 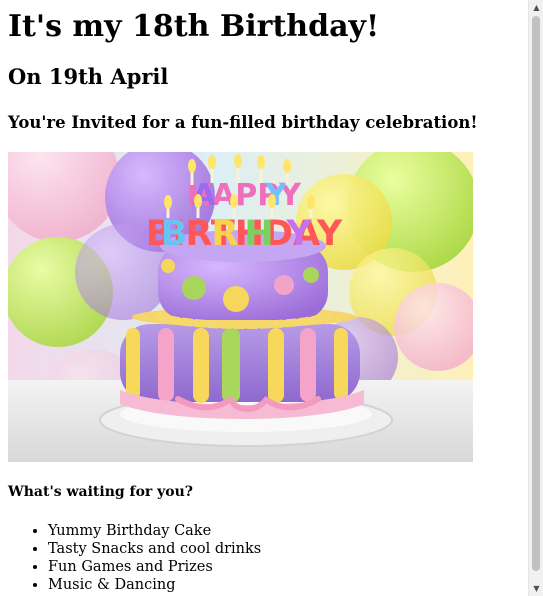 What do you see at coordinates (88, 76) in the screenshot?
I see `birthday-date: On 19th April` at bounding box center [88, 76].